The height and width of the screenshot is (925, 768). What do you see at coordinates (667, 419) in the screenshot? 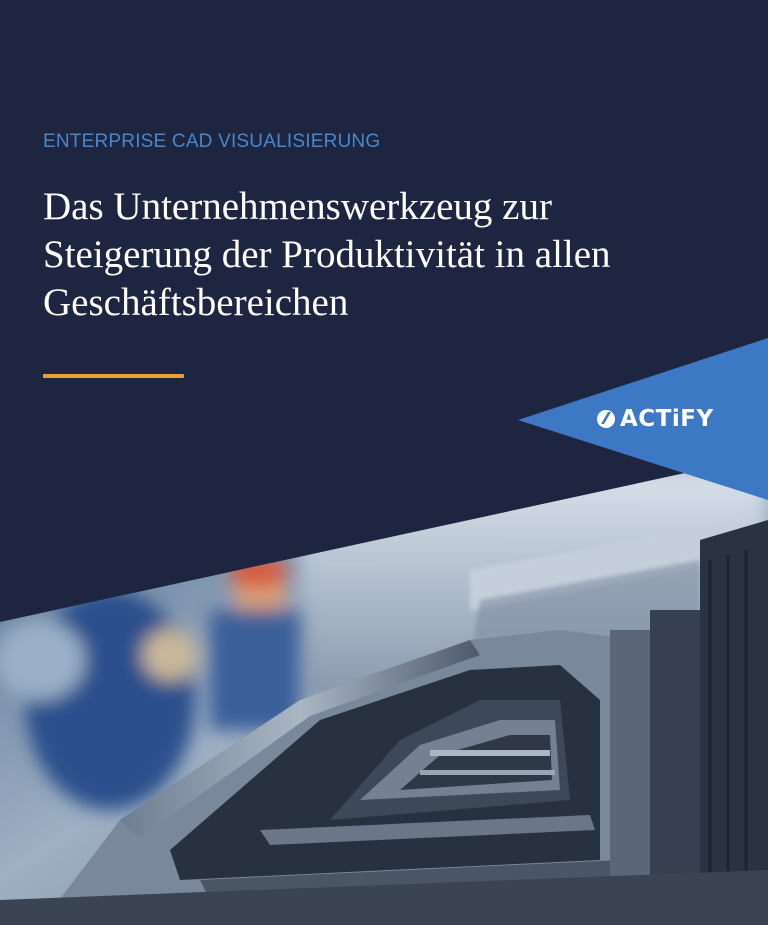
I see `logo-wordmark: ACTiFY` at bounding box center [667, 419].